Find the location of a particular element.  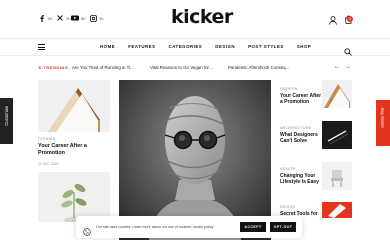

post-category: ARCHITECTURE is located at coordinates (295, 128).